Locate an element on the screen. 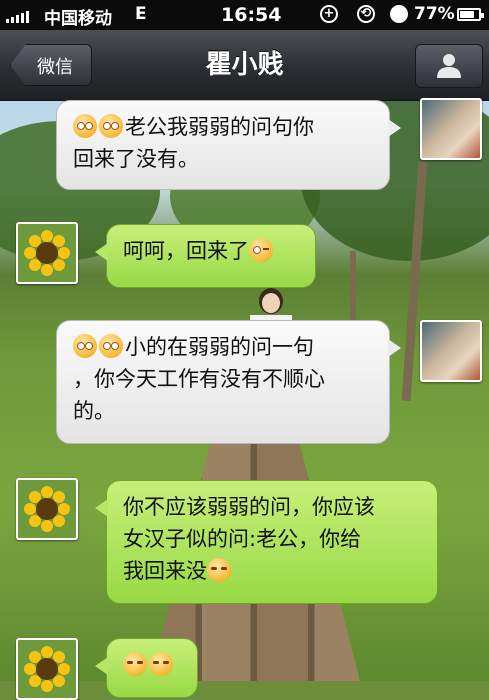 This screenshot has width=489, height=700. message-text: 回来了没有。 is located at coordinates (136, 159).